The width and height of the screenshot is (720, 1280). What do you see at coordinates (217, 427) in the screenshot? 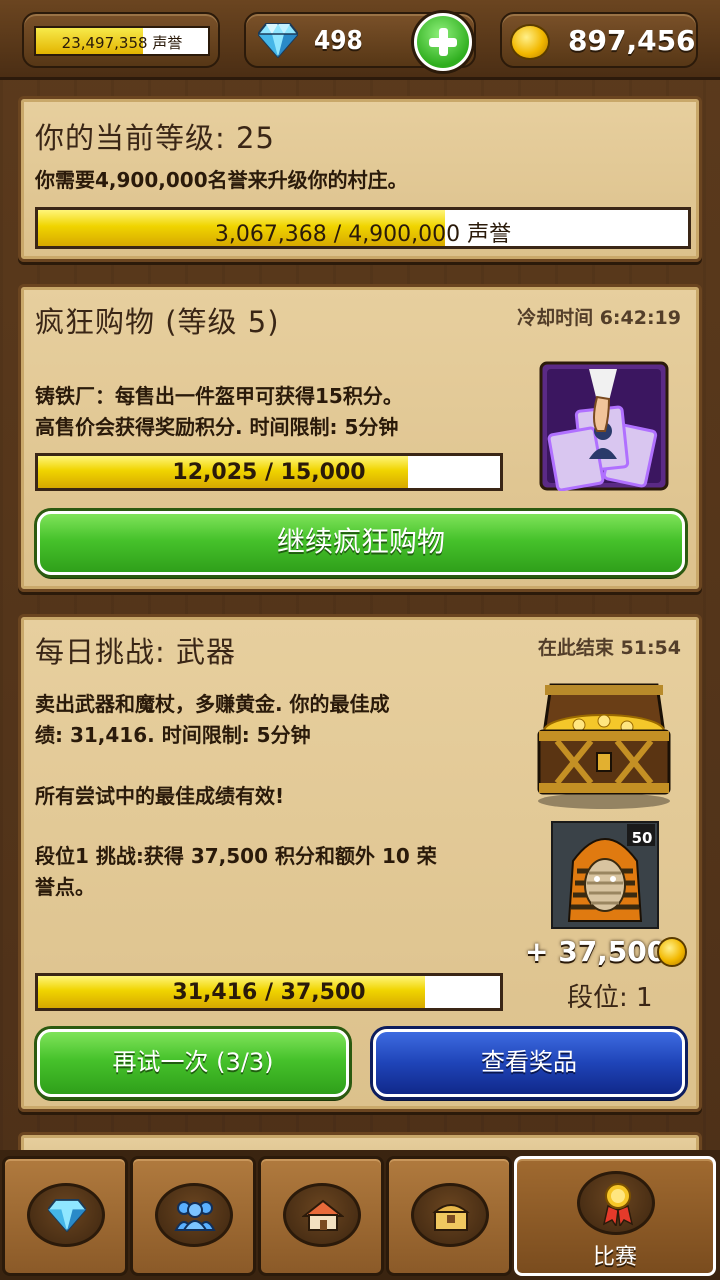
I see `frenzy-desc-line2: 高售价会获得奖励积分. 时间限制: 5分钟` at bounding box center [217, 427].